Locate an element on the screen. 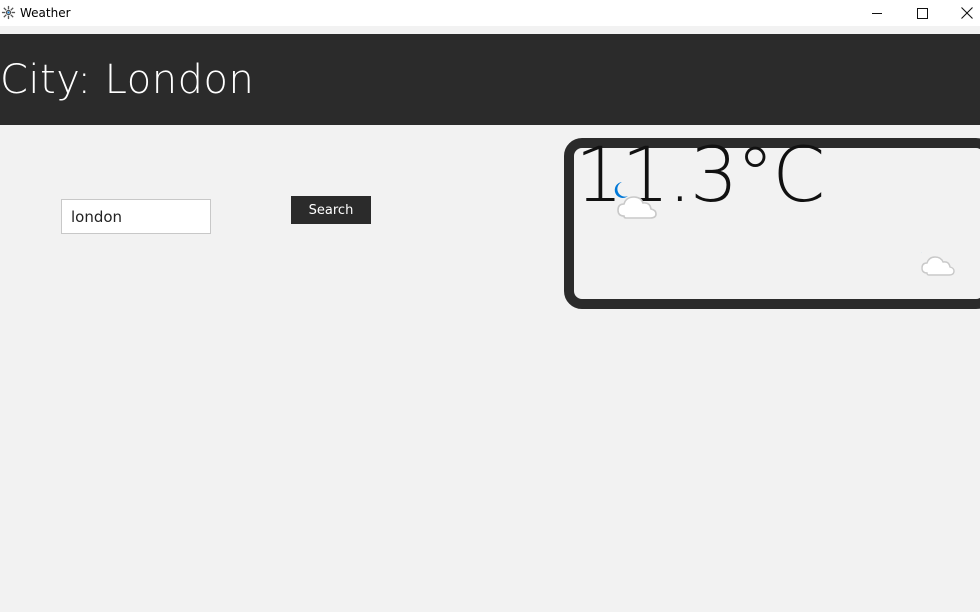 The height and width of the screenshot is (612, 980). maximize-icon is located at coordinates (922, 13).